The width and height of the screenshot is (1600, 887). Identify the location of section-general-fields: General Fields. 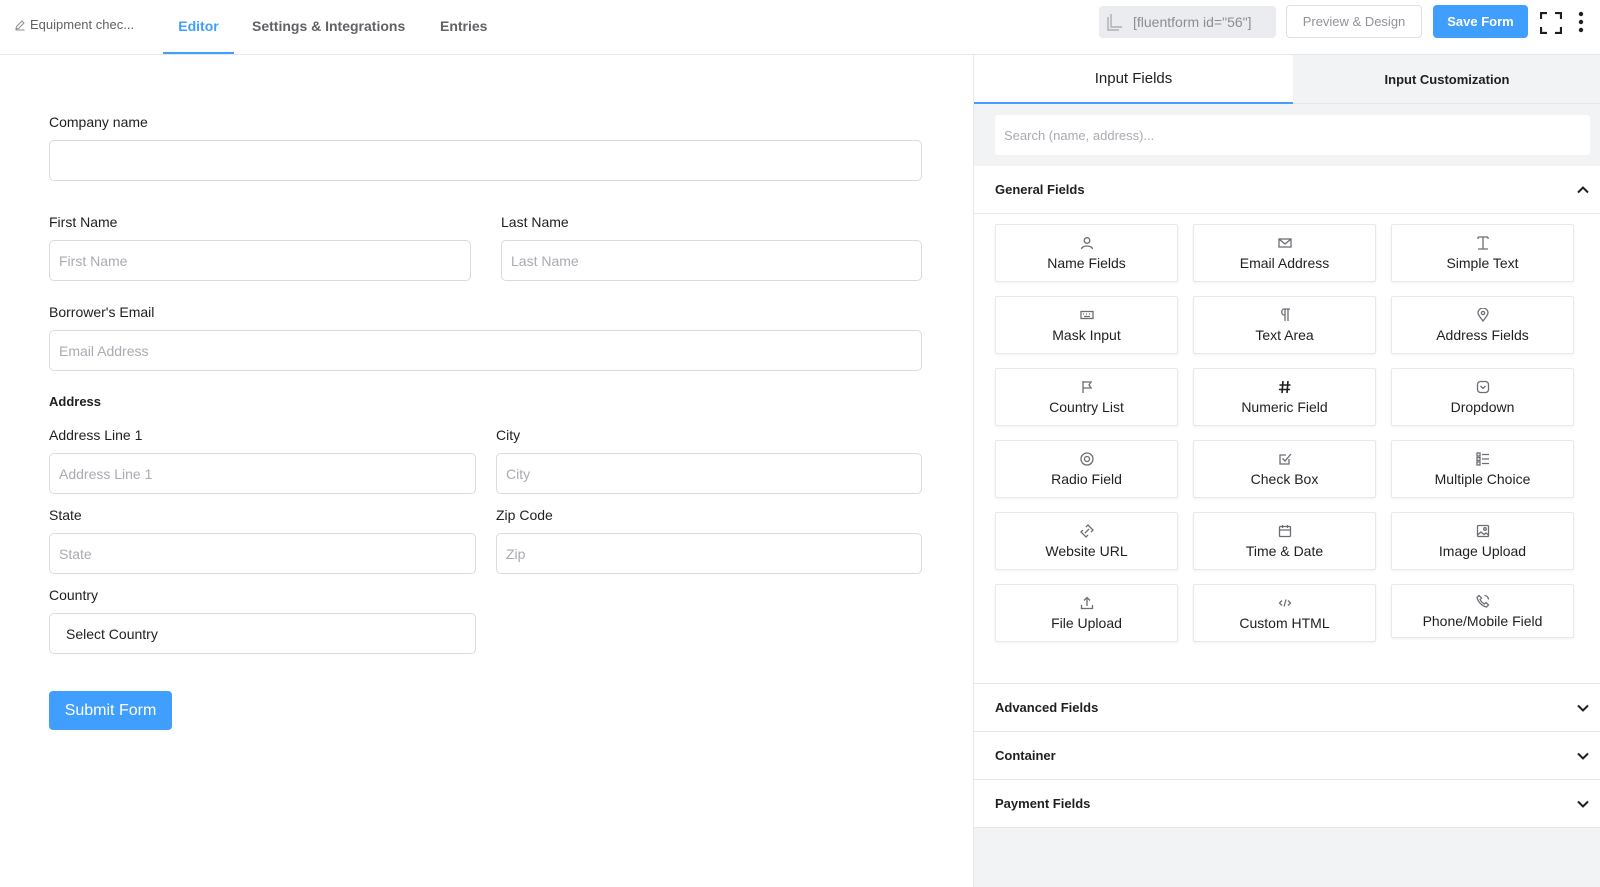
(1287, 190).